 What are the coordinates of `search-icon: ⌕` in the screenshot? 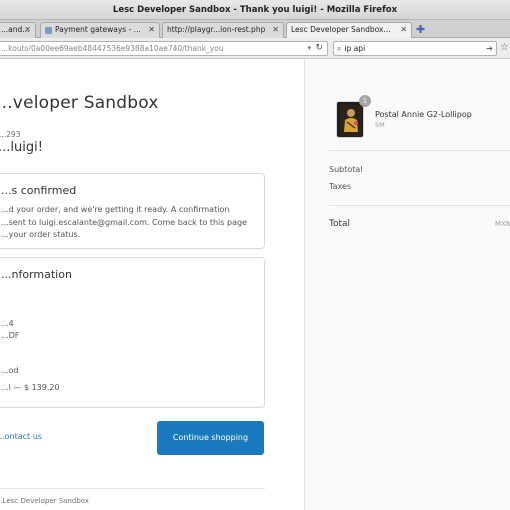 It's located at (339, 48).